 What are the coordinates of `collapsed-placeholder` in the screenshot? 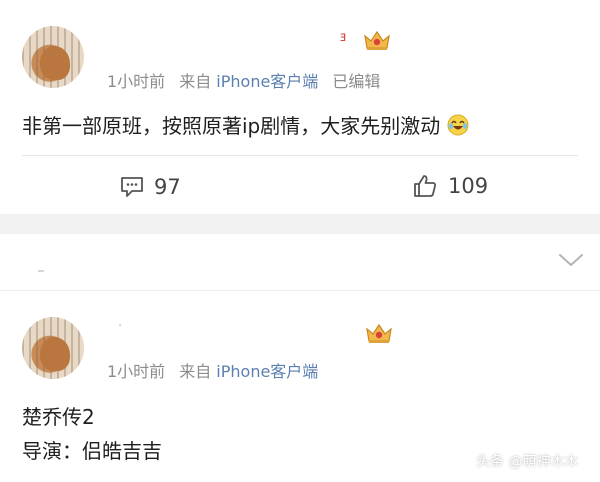 It's located at (41, 271).